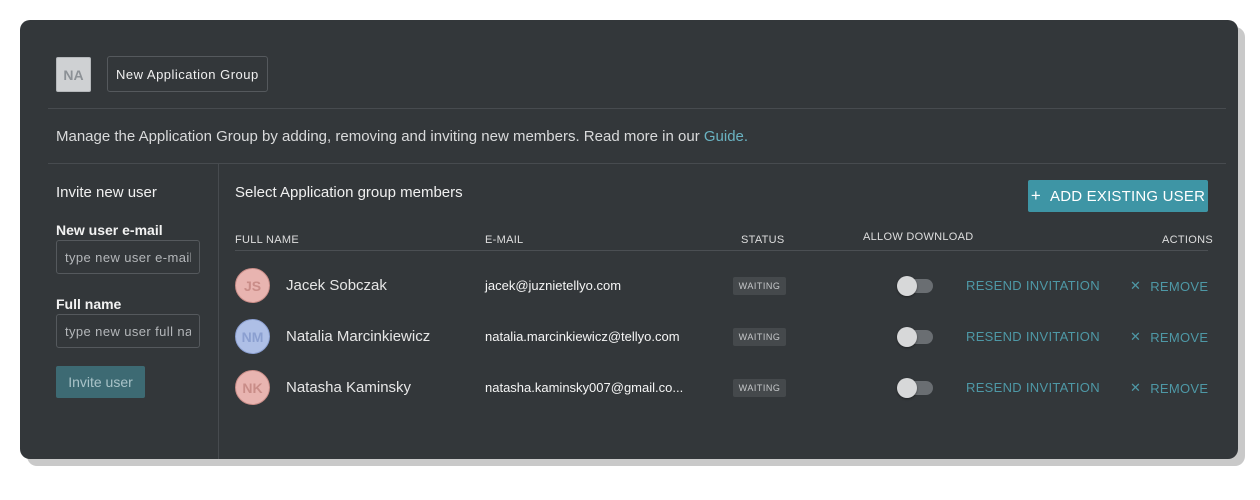  What do you see at coordinates (336, 285) in the screenshot?
I see `member-name: Jacek Sobczak` at bounding box center [336, 285].